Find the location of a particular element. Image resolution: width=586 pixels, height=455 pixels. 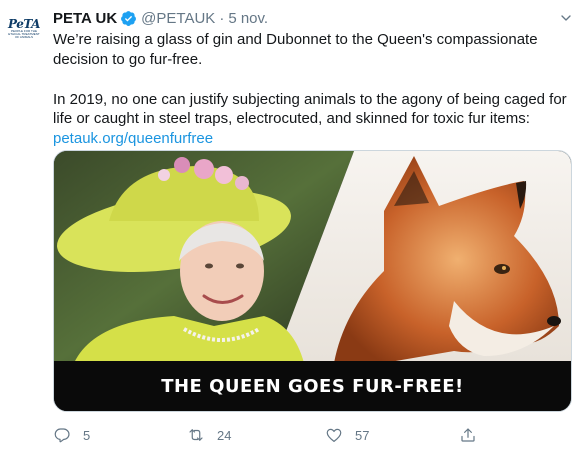

tweet-header: PETA UK @PETAUK · 5 nov. is located at coordinates (160, 18).